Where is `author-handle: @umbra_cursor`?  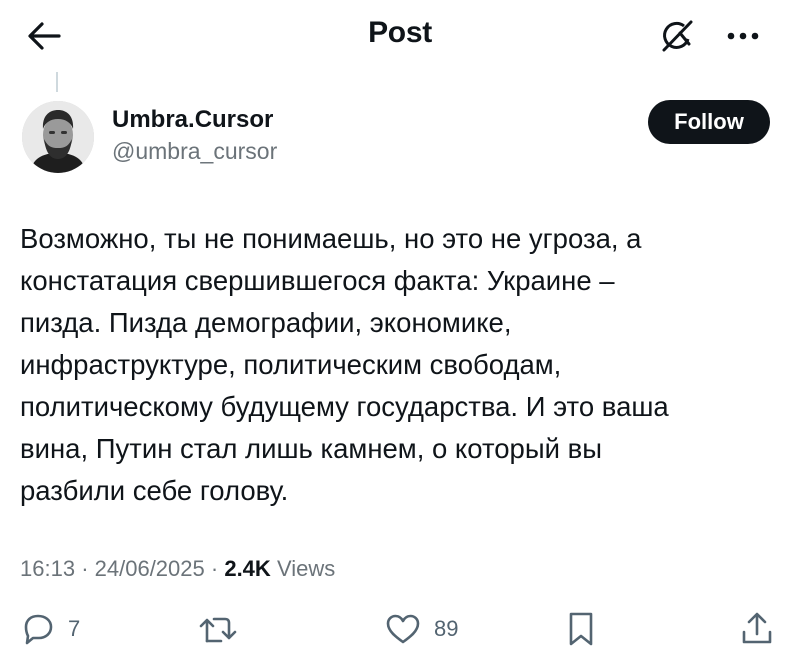
author-handle: @umbra_cursor is located at coordinates (194, 151).